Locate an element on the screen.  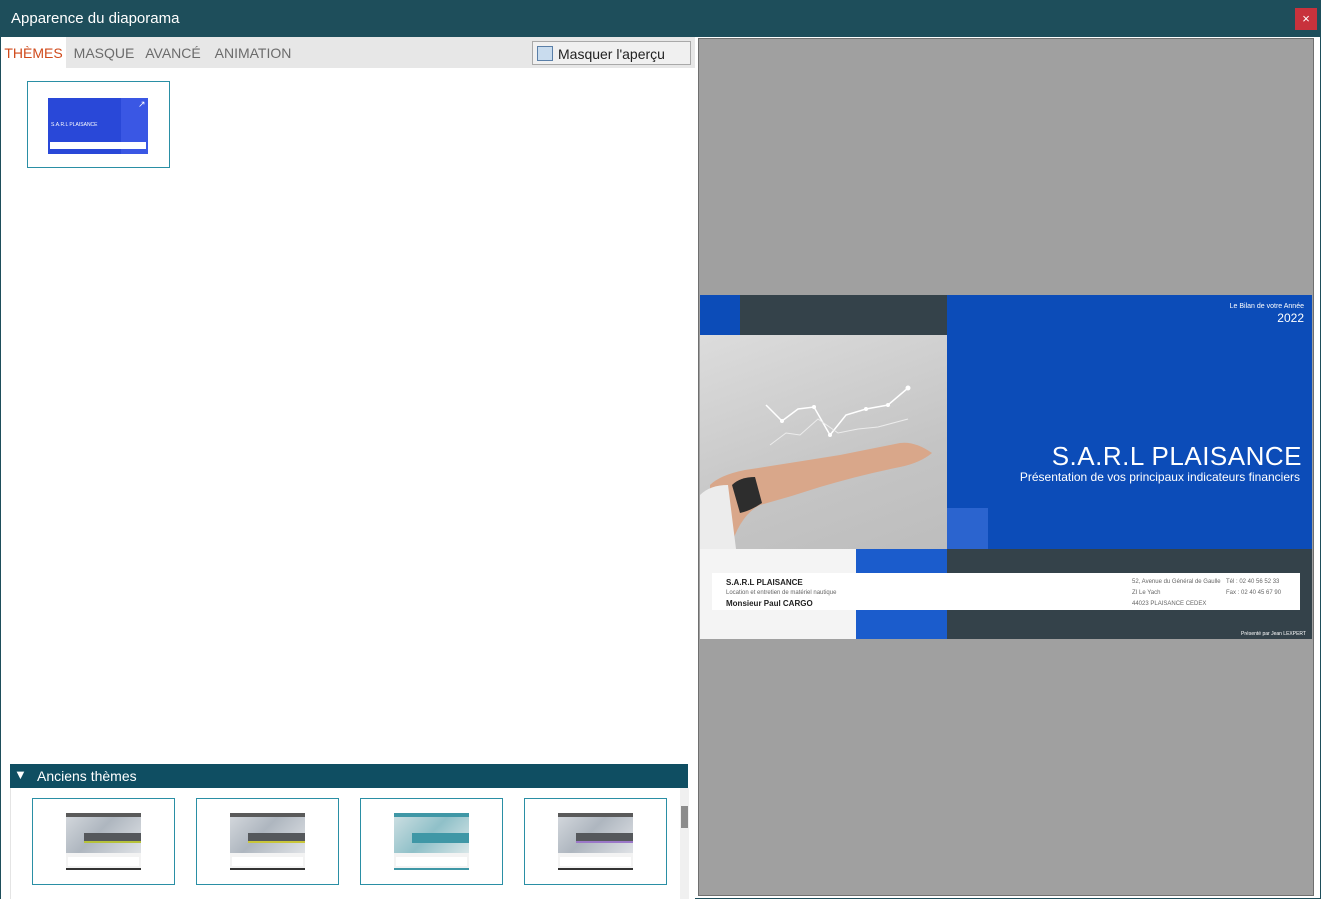
slide-top-subtitle: Le Bilan de votre Année is located at coordinates (1266, 306).